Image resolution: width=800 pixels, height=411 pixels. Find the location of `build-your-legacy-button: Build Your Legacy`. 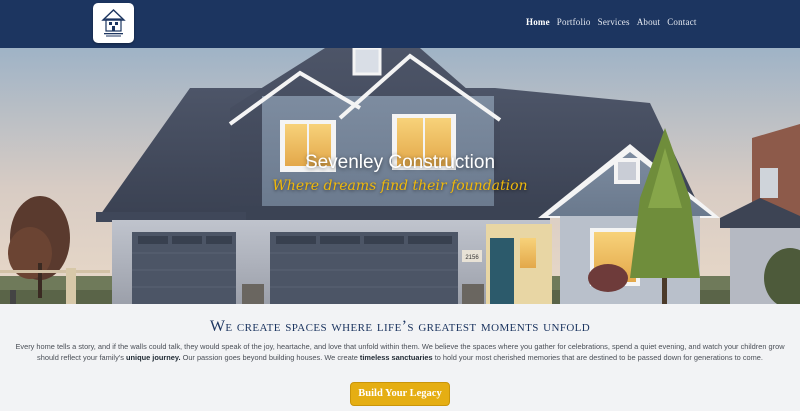

build-your-legacy-button: Build Your Legacy is located at coordinates (400, 394).